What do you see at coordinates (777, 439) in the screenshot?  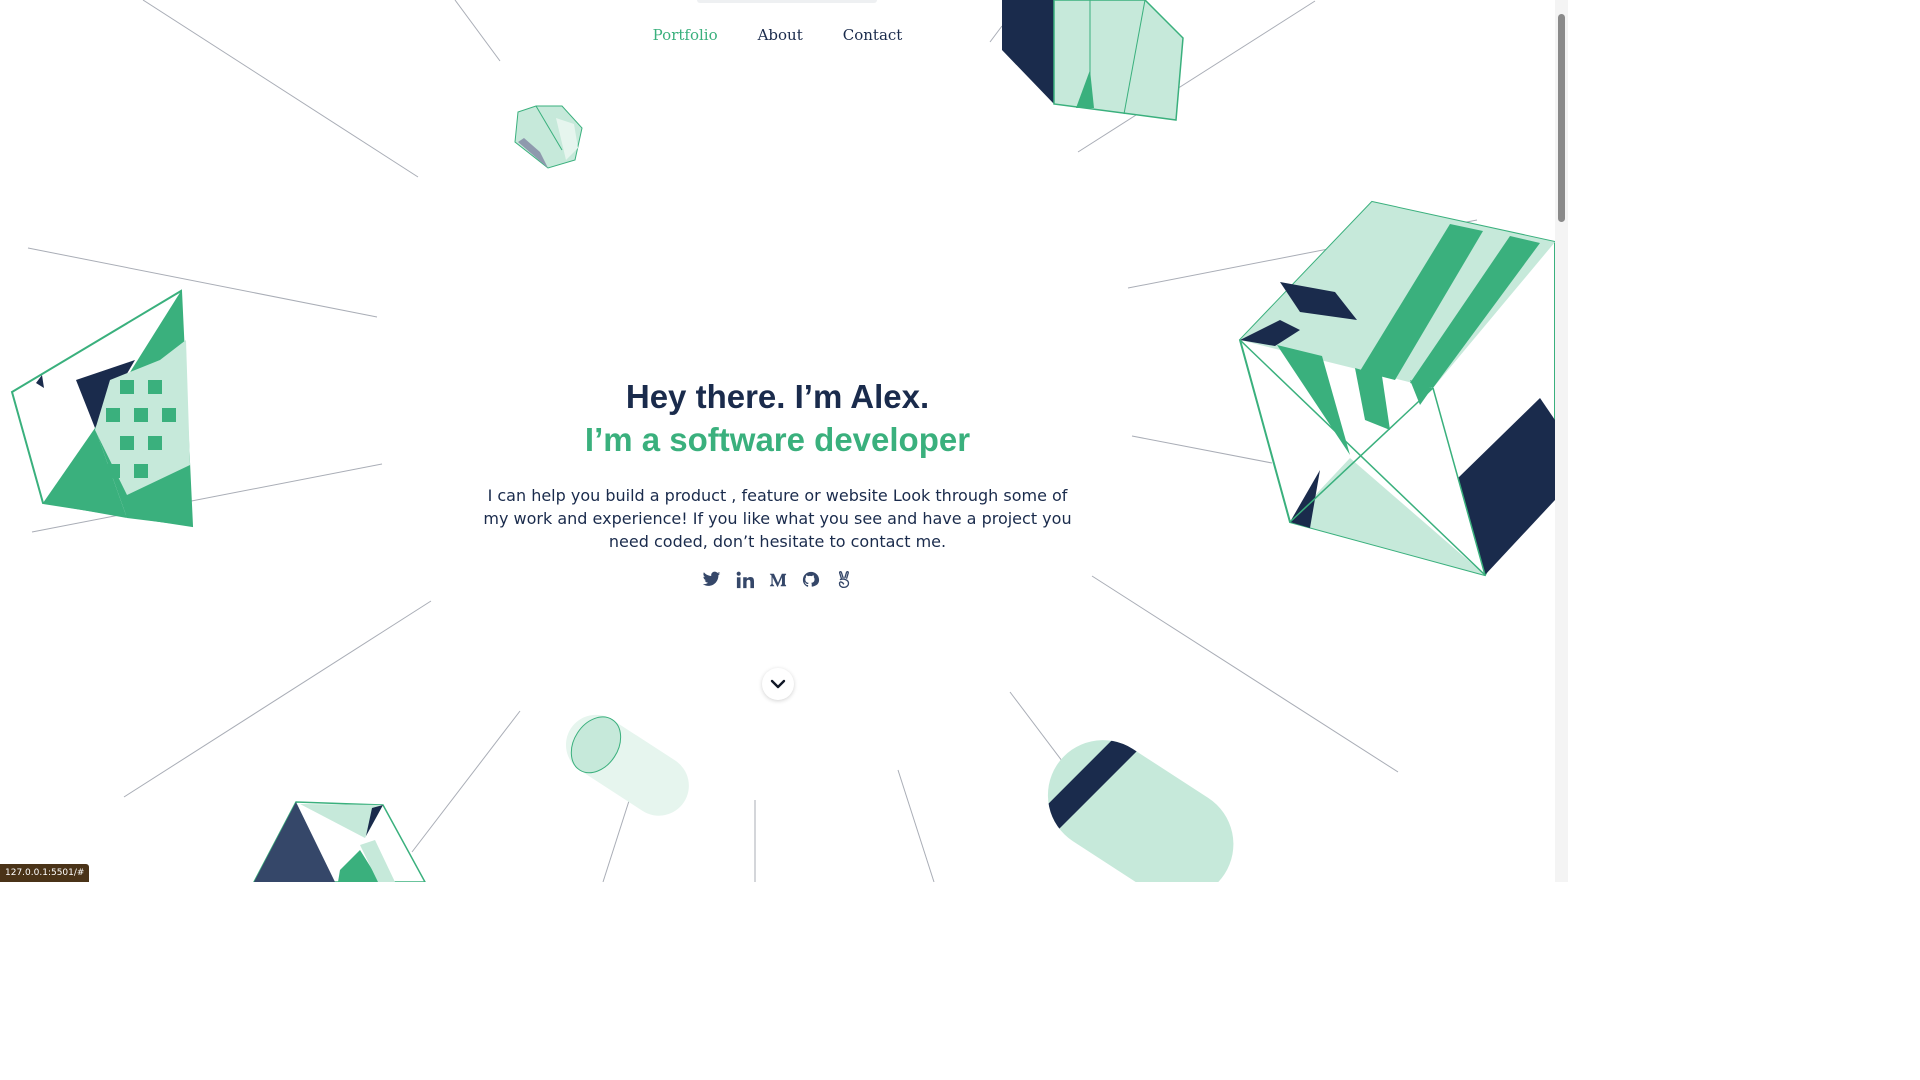 I see `hero-role: I’m a software developer` at bounding box center [777, 439].